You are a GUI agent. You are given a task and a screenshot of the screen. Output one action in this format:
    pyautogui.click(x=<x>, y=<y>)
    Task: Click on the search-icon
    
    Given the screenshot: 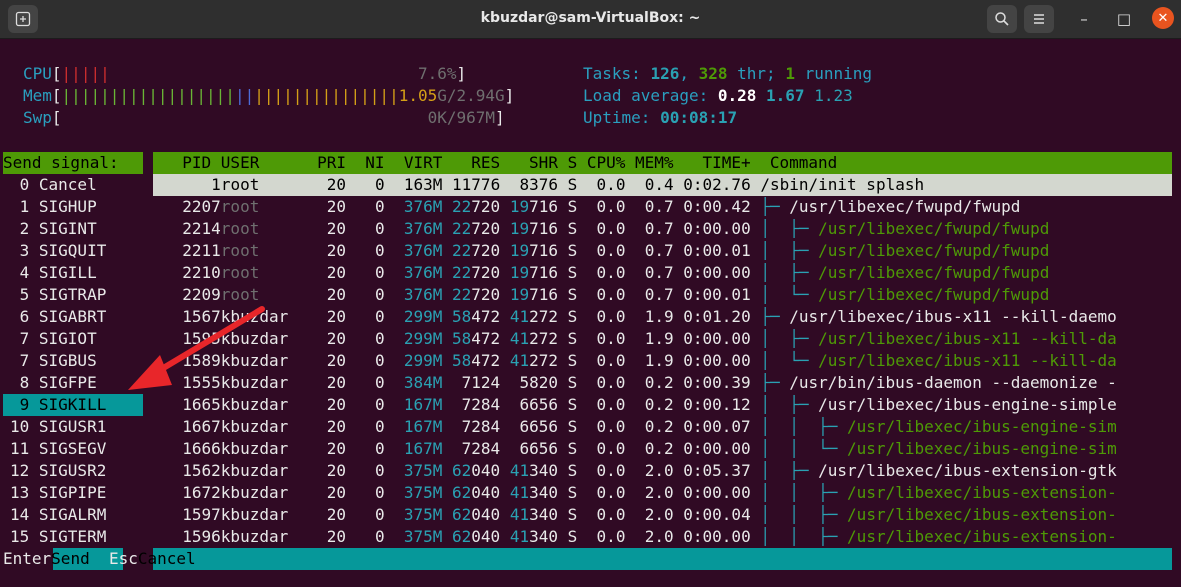 What is the action you would take?
    pyautogui.click(x=1002, y=19)
    